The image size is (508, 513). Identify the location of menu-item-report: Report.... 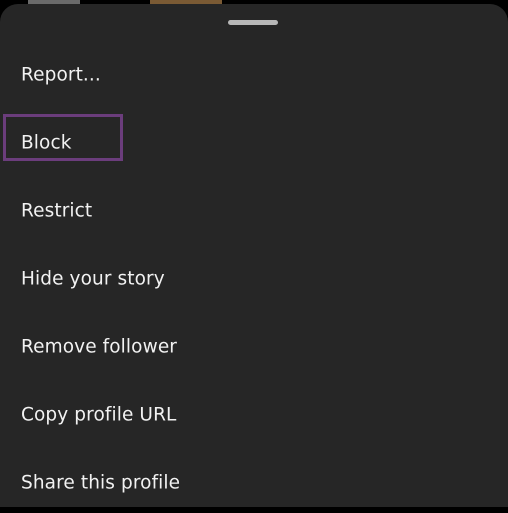
(254, 75).